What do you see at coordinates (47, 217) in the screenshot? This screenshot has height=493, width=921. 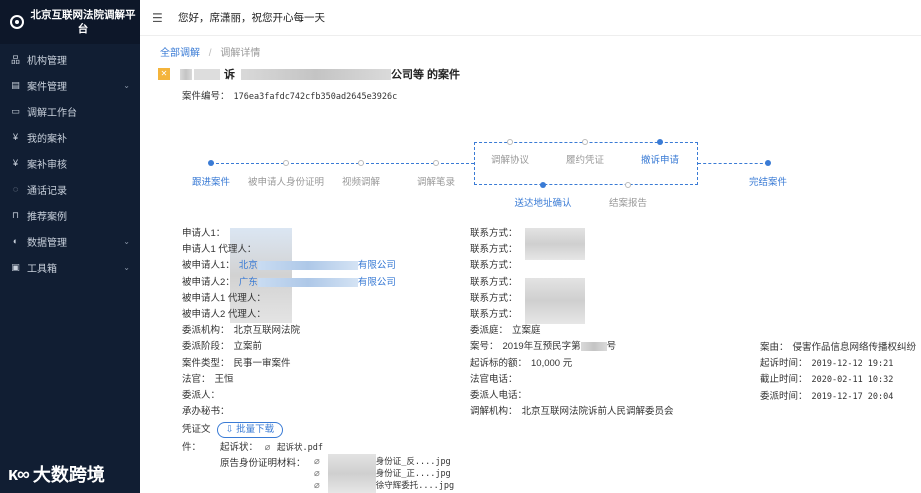 I see `sidebar-item-label: 推荐案例` at bounding box center [47, 217].